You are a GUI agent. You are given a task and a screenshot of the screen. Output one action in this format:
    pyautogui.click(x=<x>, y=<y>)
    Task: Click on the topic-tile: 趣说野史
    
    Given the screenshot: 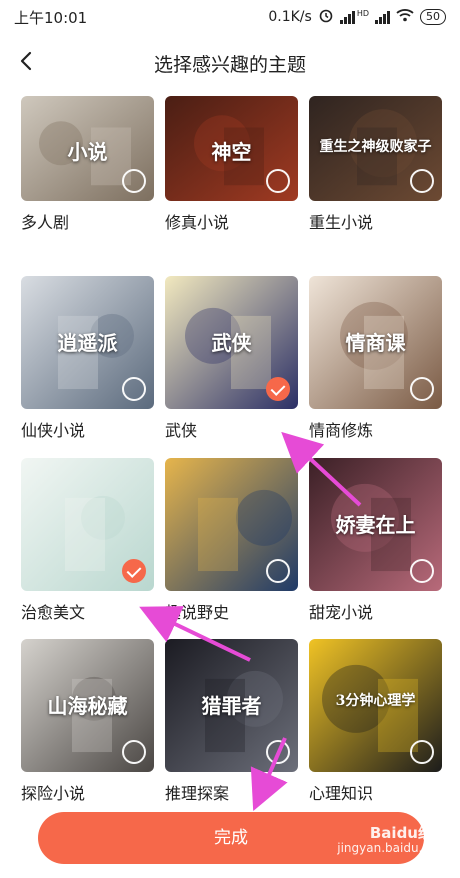 What is the action you would take?
    pyautogui.click(x=231, y=540)
    